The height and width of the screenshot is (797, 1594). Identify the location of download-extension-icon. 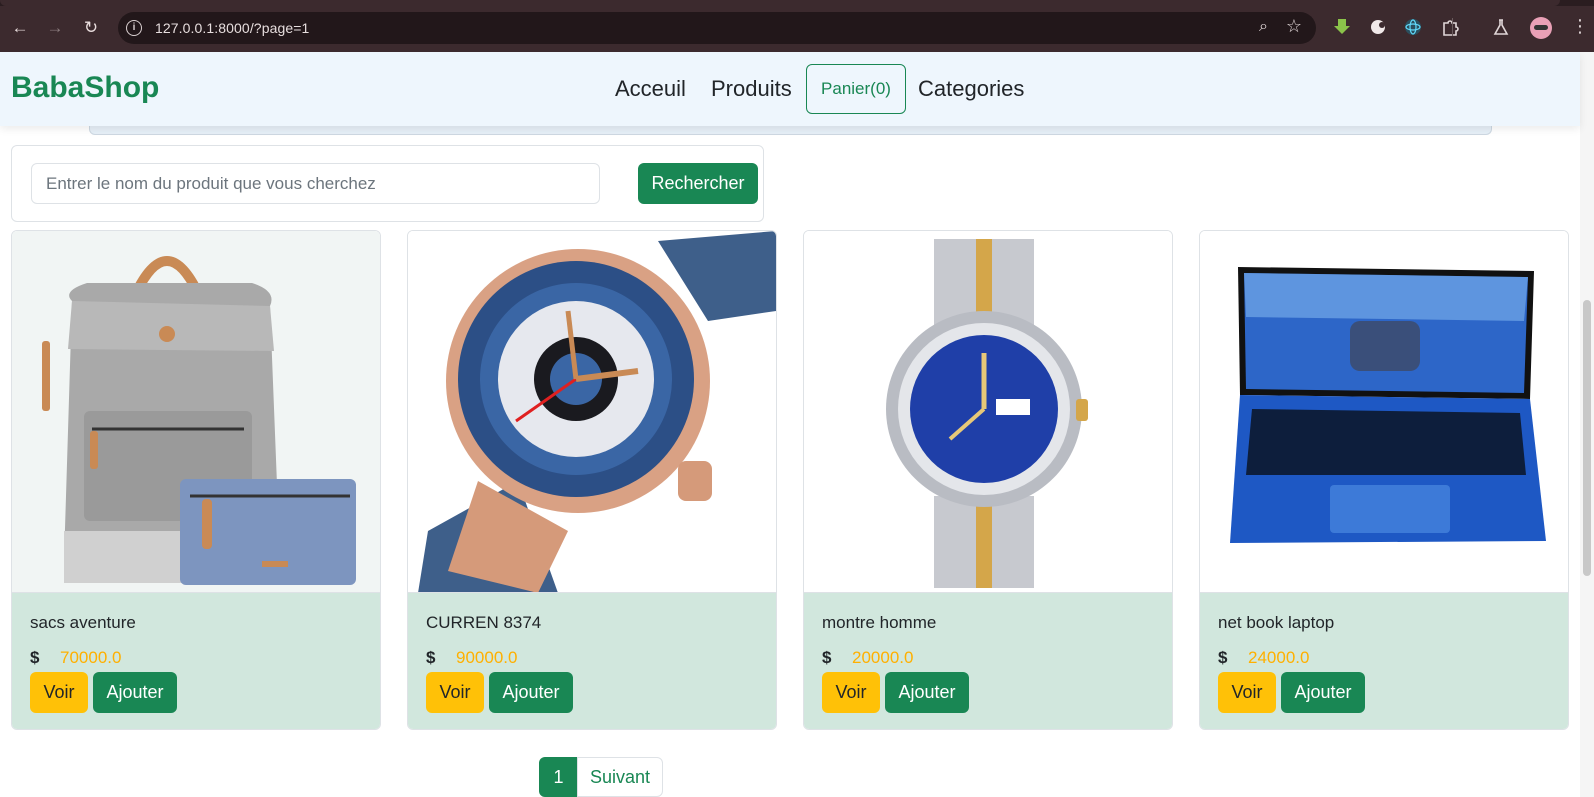
(1342, 27).